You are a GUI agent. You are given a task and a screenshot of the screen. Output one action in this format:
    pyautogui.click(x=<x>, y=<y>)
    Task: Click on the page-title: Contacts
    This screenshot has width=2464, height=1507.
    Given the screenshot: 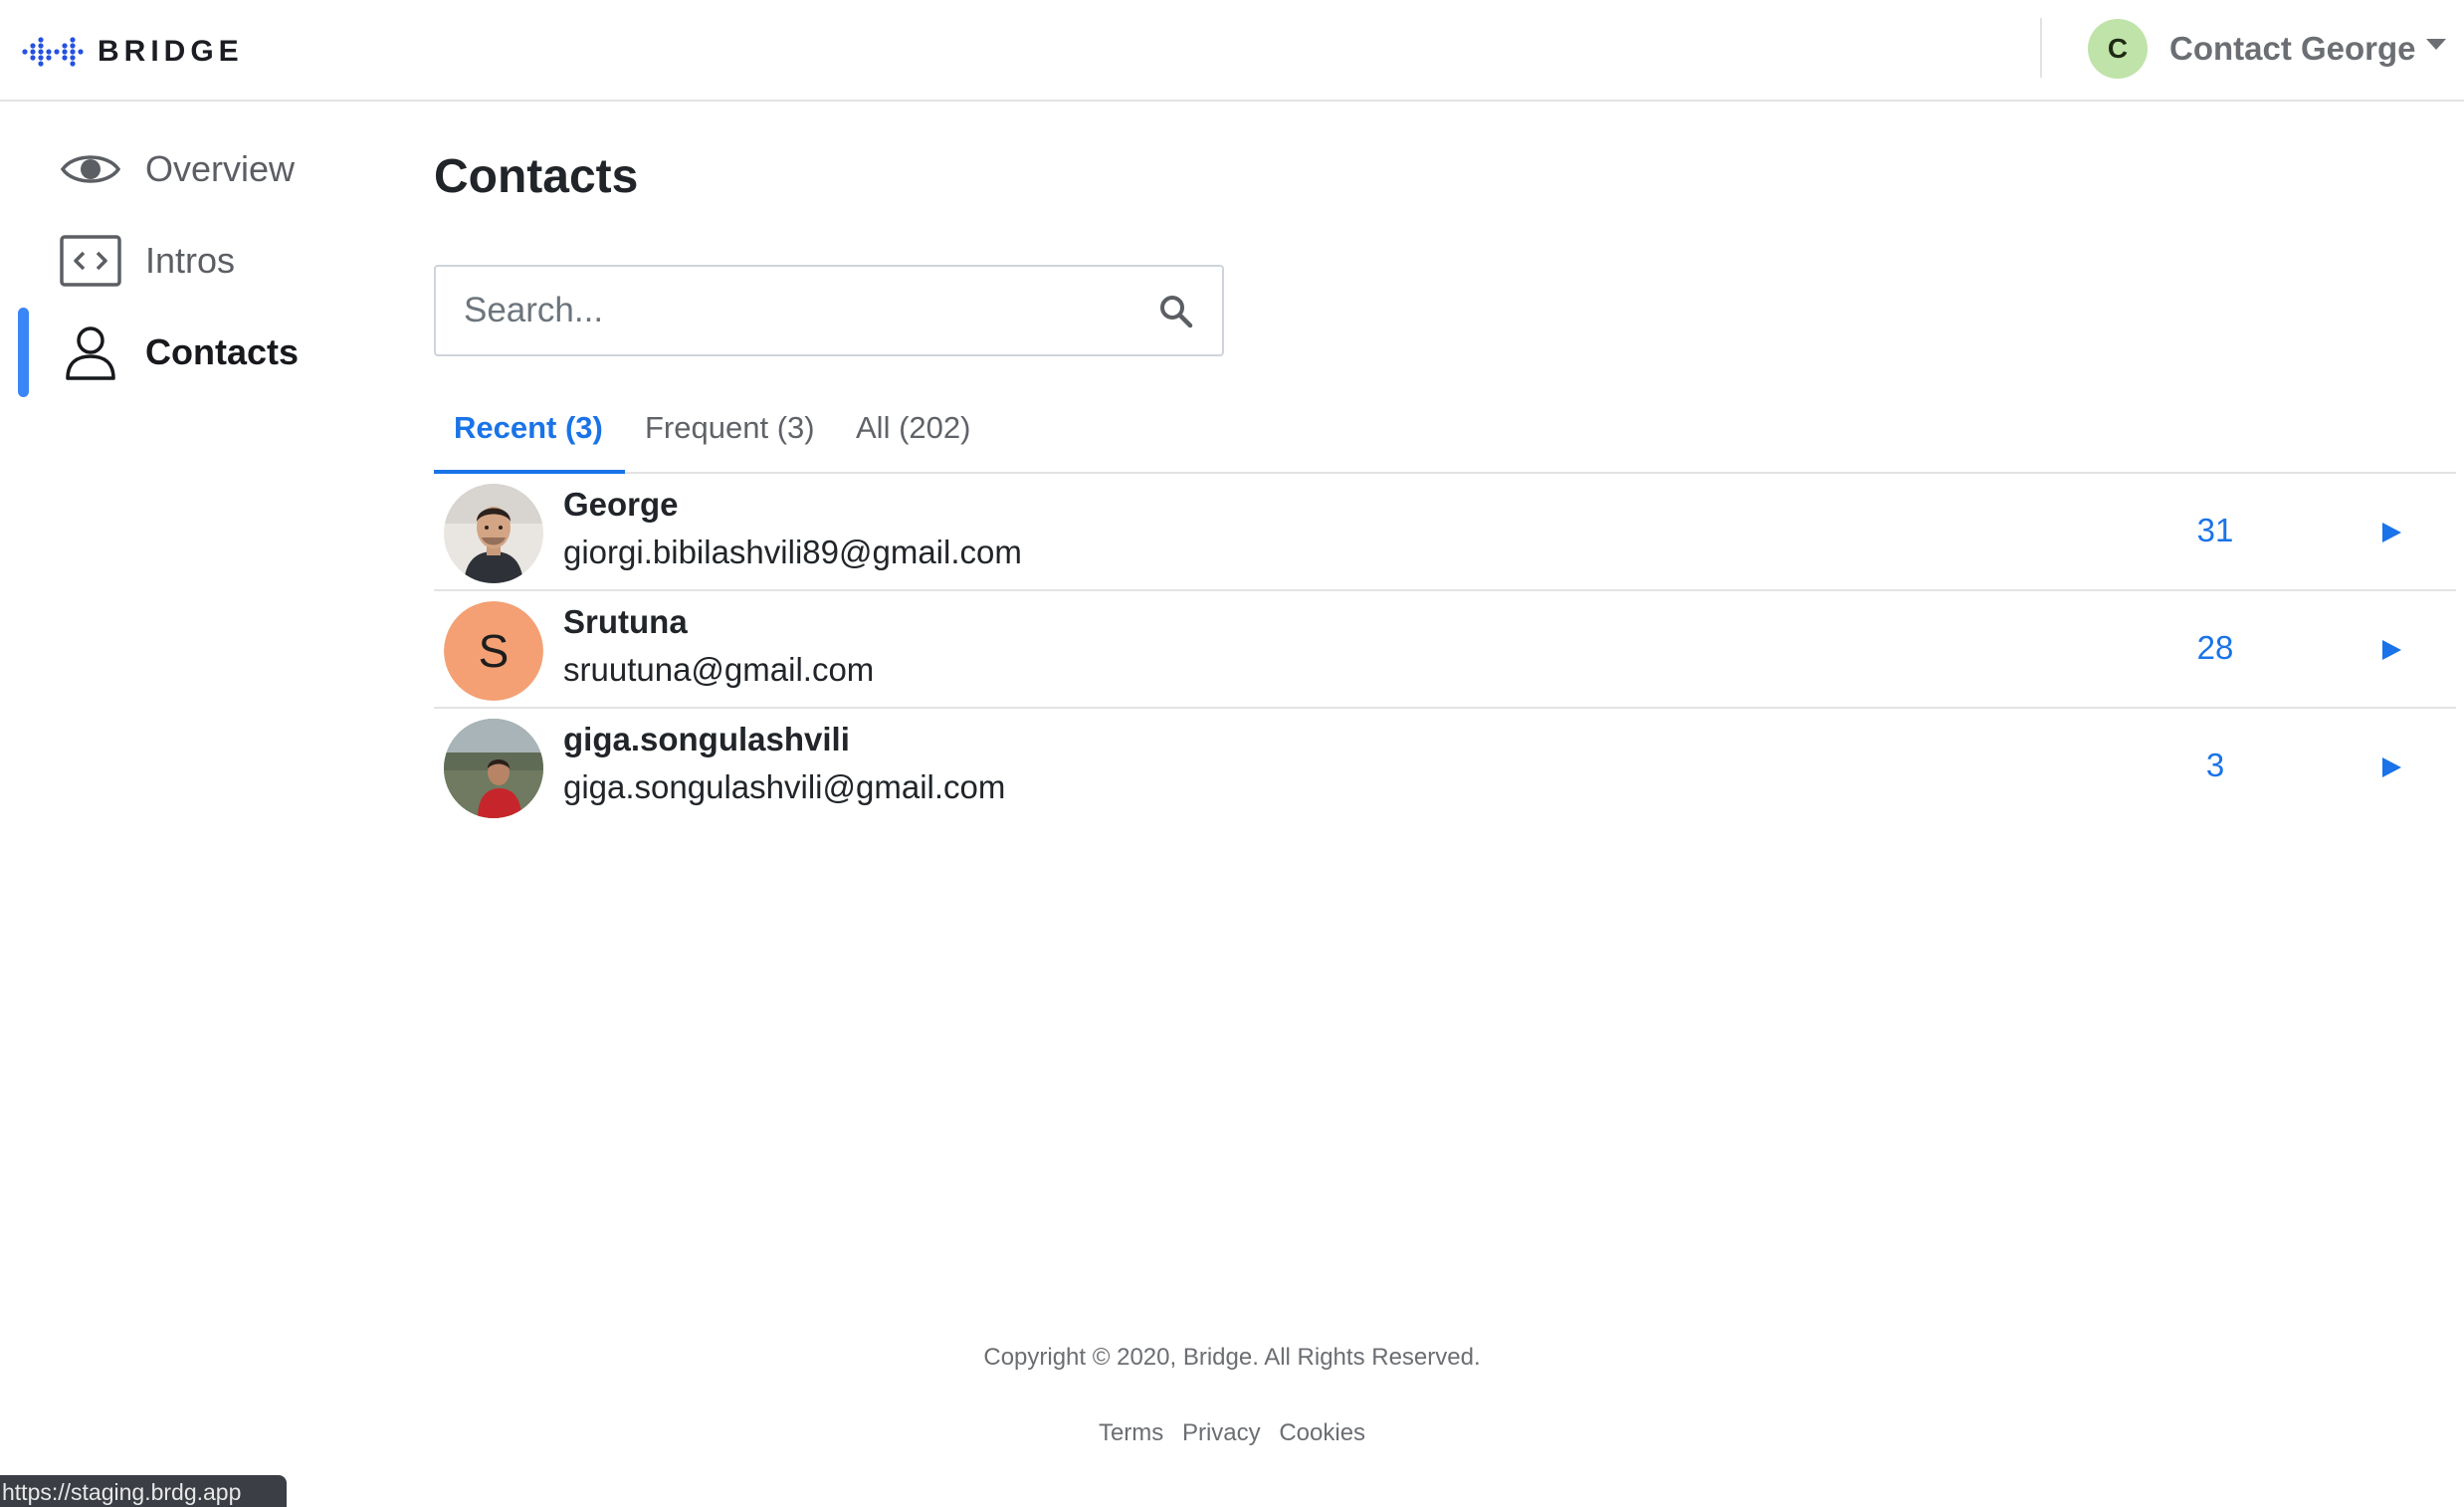 What is the action you would take?
    pyautogui.click(x=536, y=176)
    